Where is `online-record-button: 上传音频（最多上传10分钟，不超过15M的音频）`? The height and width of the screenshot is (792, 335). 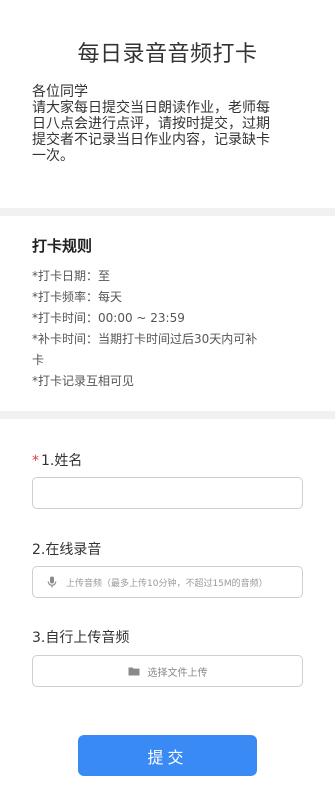
online-record-button: 上传音频（最多上传10分钟，不超过15M的音频） is located at coordinates (167, 582).